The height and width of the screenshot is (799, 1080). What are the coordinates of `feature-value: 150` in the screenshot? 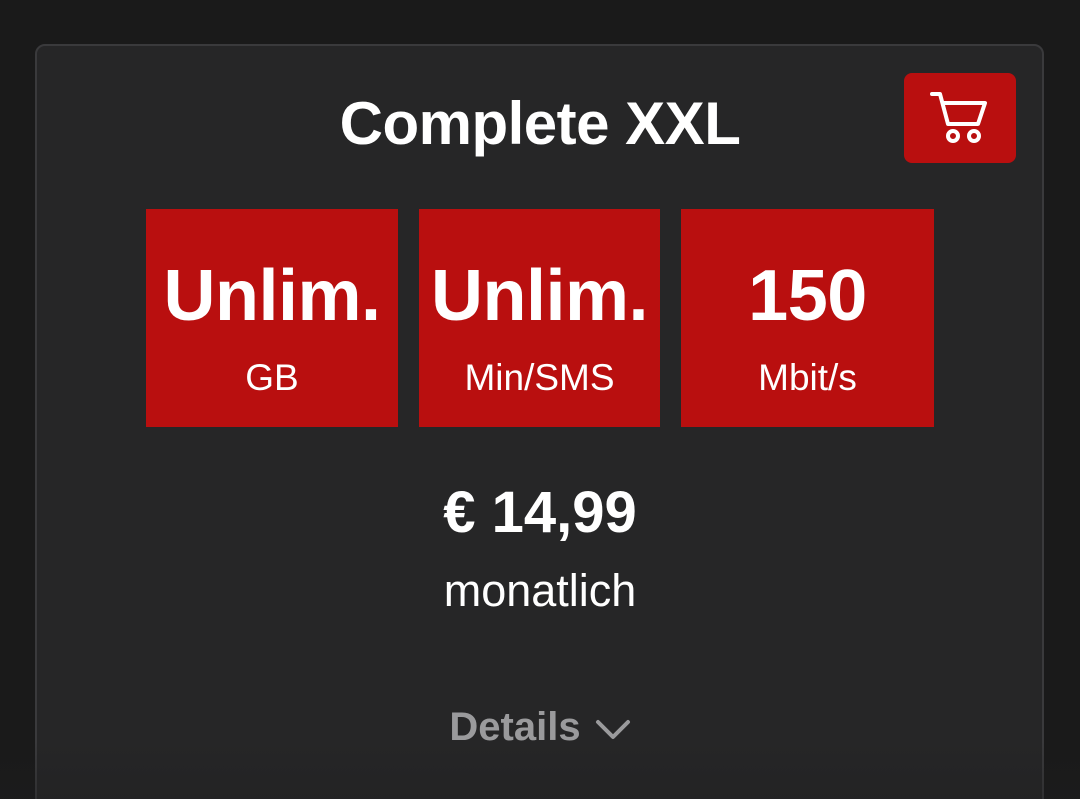 It's located at (807, 296).